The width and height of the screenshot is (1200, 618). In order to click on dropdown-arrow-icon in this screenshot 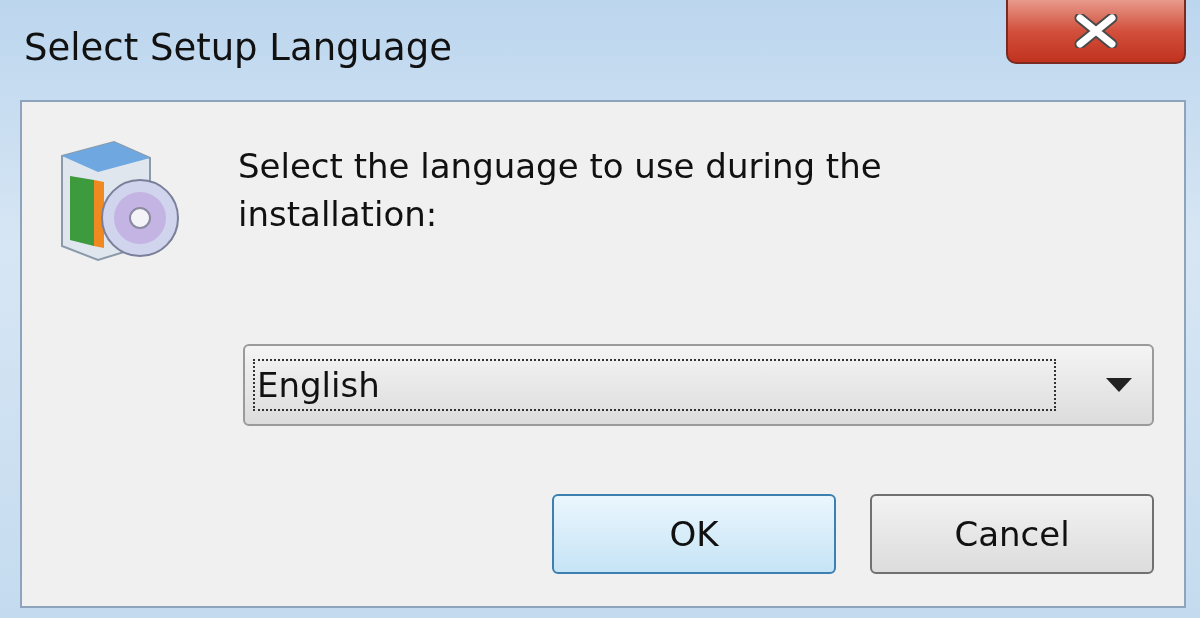, I will do `click(1119, 385)`.